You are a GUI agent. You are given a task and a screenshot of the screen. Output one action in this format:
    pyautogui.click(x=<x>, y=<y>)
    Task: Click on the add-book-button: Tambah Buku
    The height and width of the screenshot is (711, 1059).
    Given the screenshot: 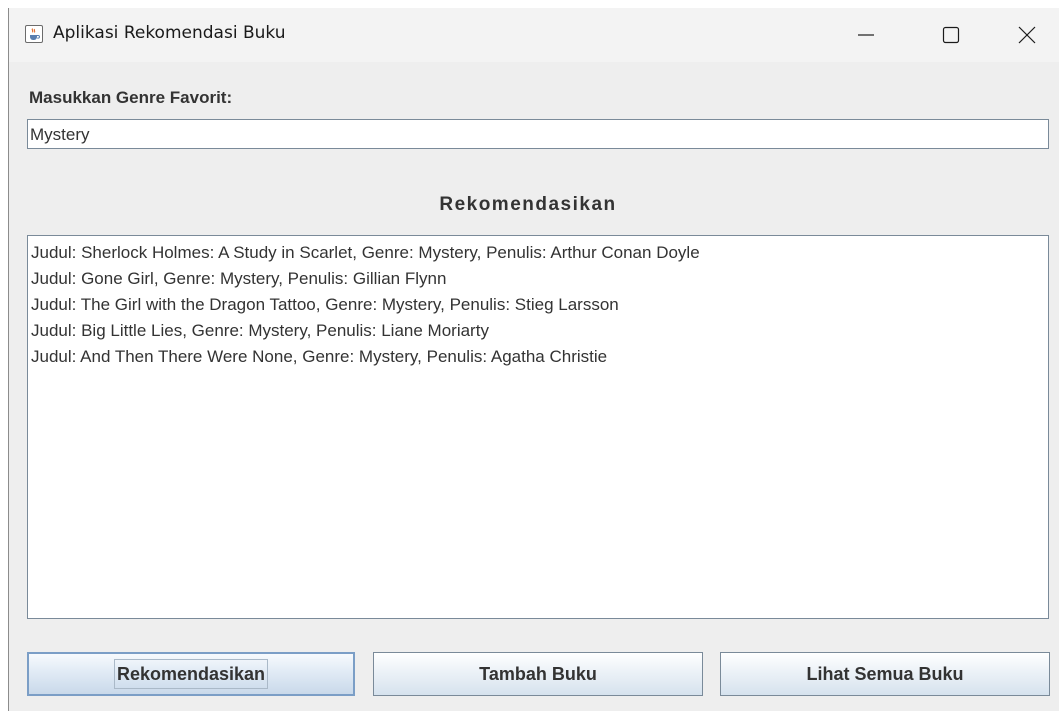 What is the action you would take?
    pyautogui.click(x=538, y=674)
    